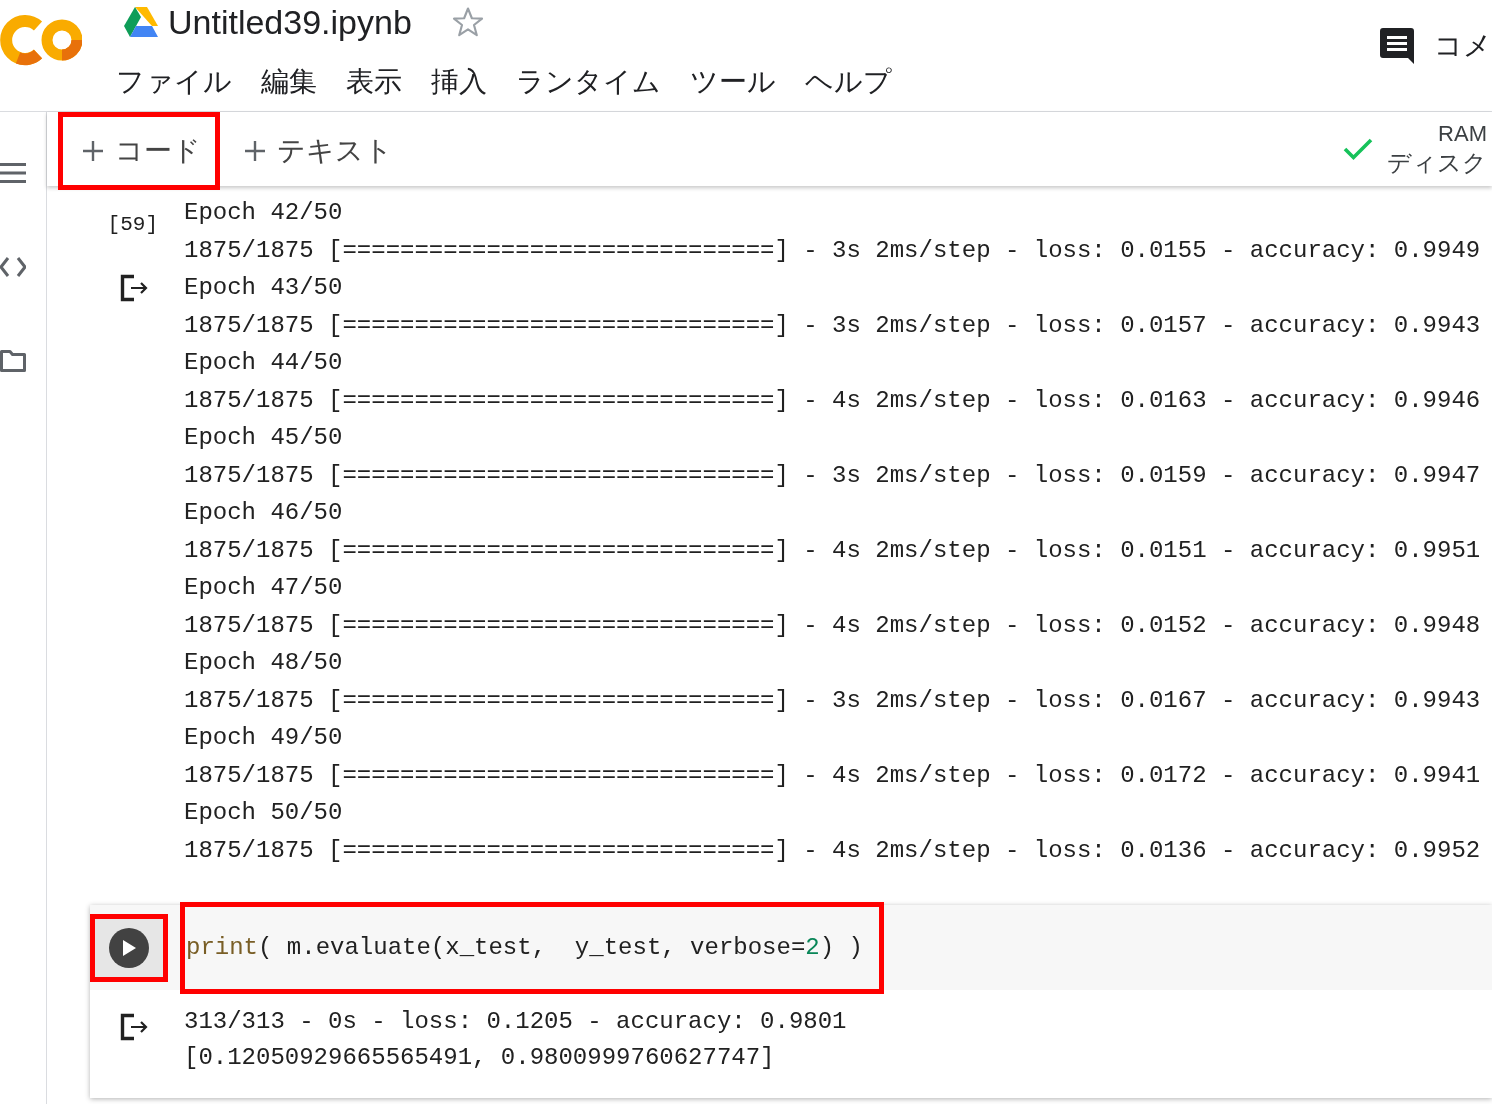 The height and width of the screenshot is (1104, 1492). What do you see at coordinates (316, 151) in the screenshot?
I see `add-cell-button: テキスト` at bounding box center [316, 151].